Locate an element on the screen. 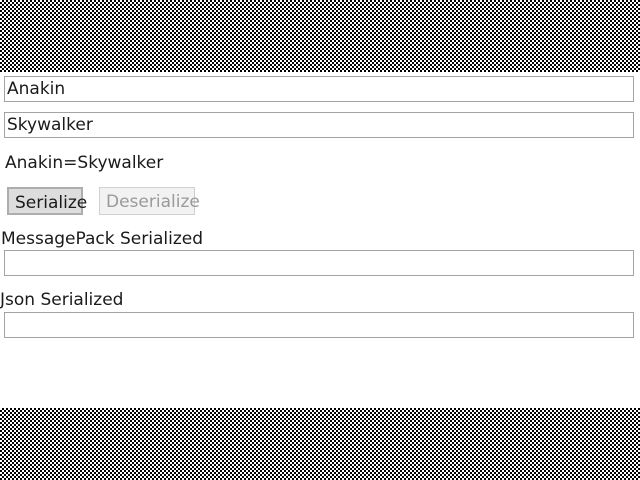  messagepack-serialized-textbox is located at coordinates (319, 263).